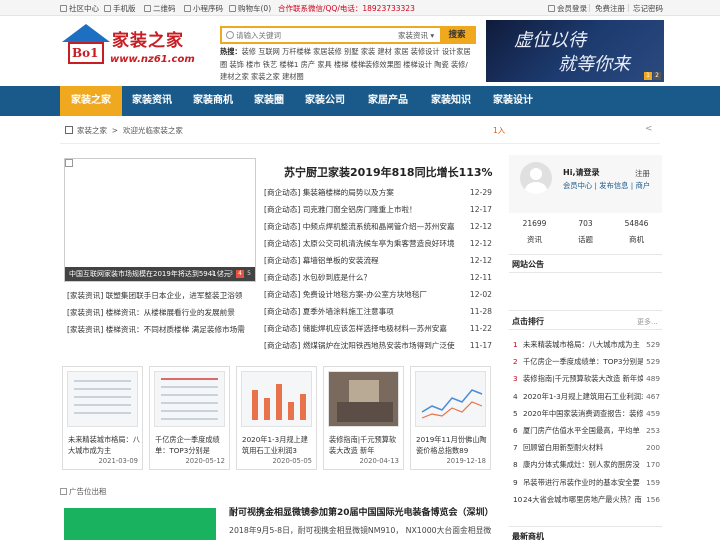 This screenshot has height=540, width=720. What do you see at coordinates (187, 8) in the screenshot?
I see `miniprogram-icon` at bounding box center [187, 8].